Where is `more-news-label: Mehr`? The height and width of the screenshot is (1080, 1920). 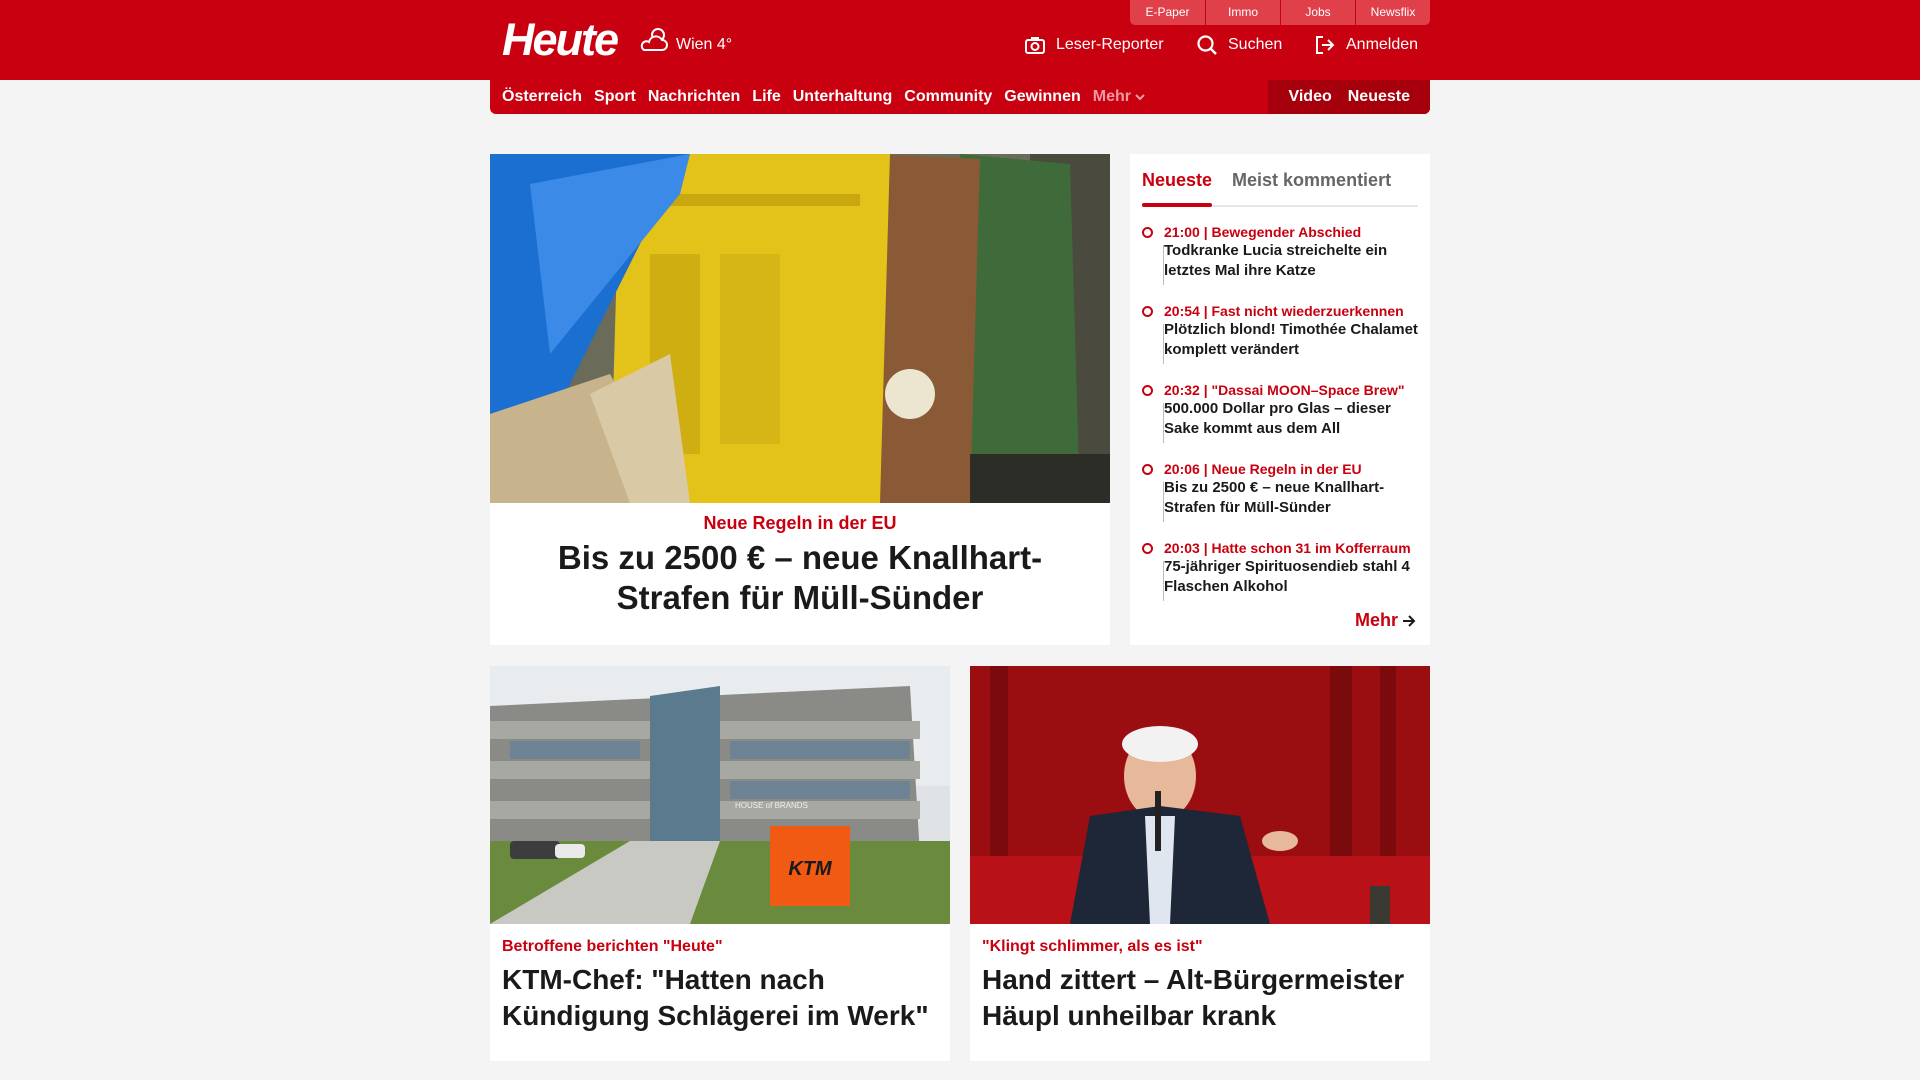
more-news-label: Mehr is located at coordinates (1376, 620).